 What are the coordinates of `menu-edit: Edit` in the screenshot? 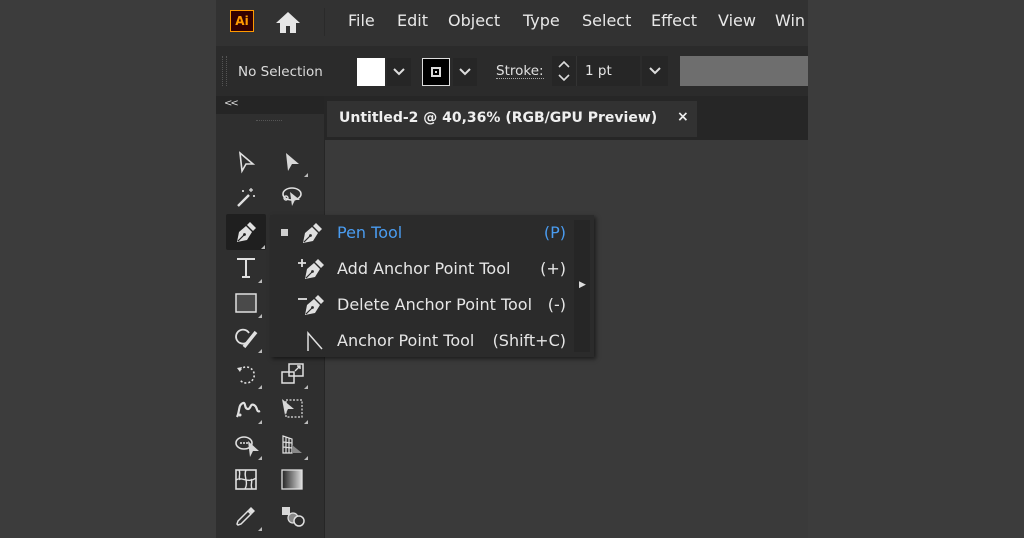 It's located at (412, 20).